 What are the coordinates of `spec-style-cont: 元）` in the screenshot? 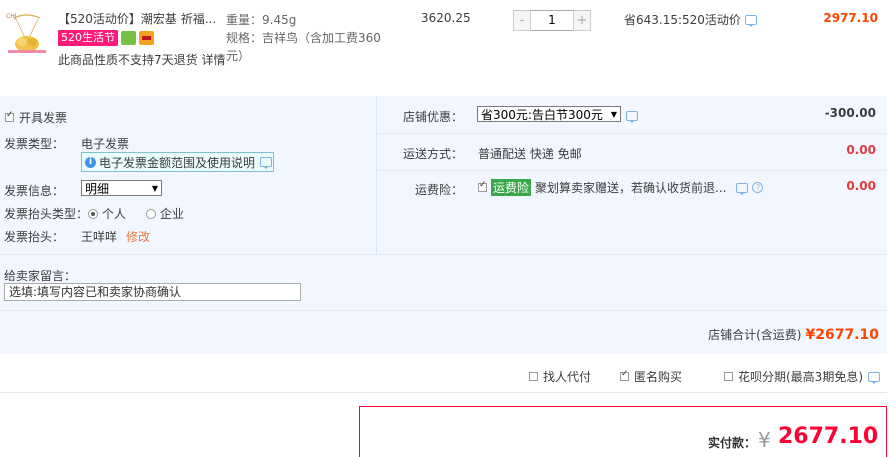 It's located at (238, 56).